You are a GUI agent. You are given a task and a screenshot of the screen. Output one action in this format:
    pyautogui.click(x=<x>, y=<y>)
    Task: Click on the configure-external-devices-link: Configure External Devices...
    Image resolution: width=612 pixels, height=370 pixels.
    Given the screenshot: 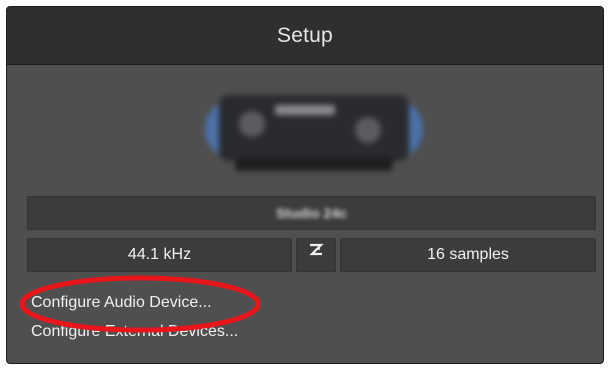 What is the action you would take?
    pyautogui.click(x=134, y=332)
    